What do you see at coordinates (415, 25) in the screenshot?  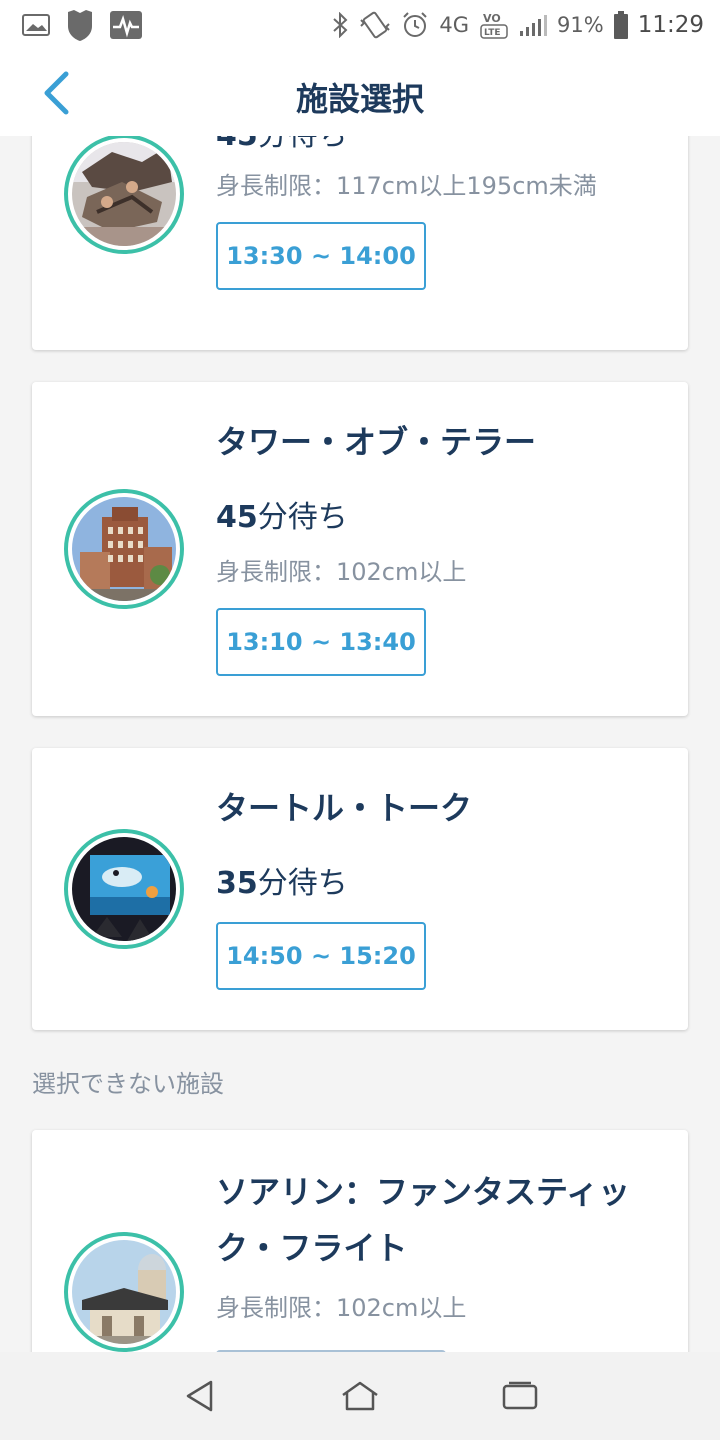 I see `alarm-icon` at bounding box center [415, 25].